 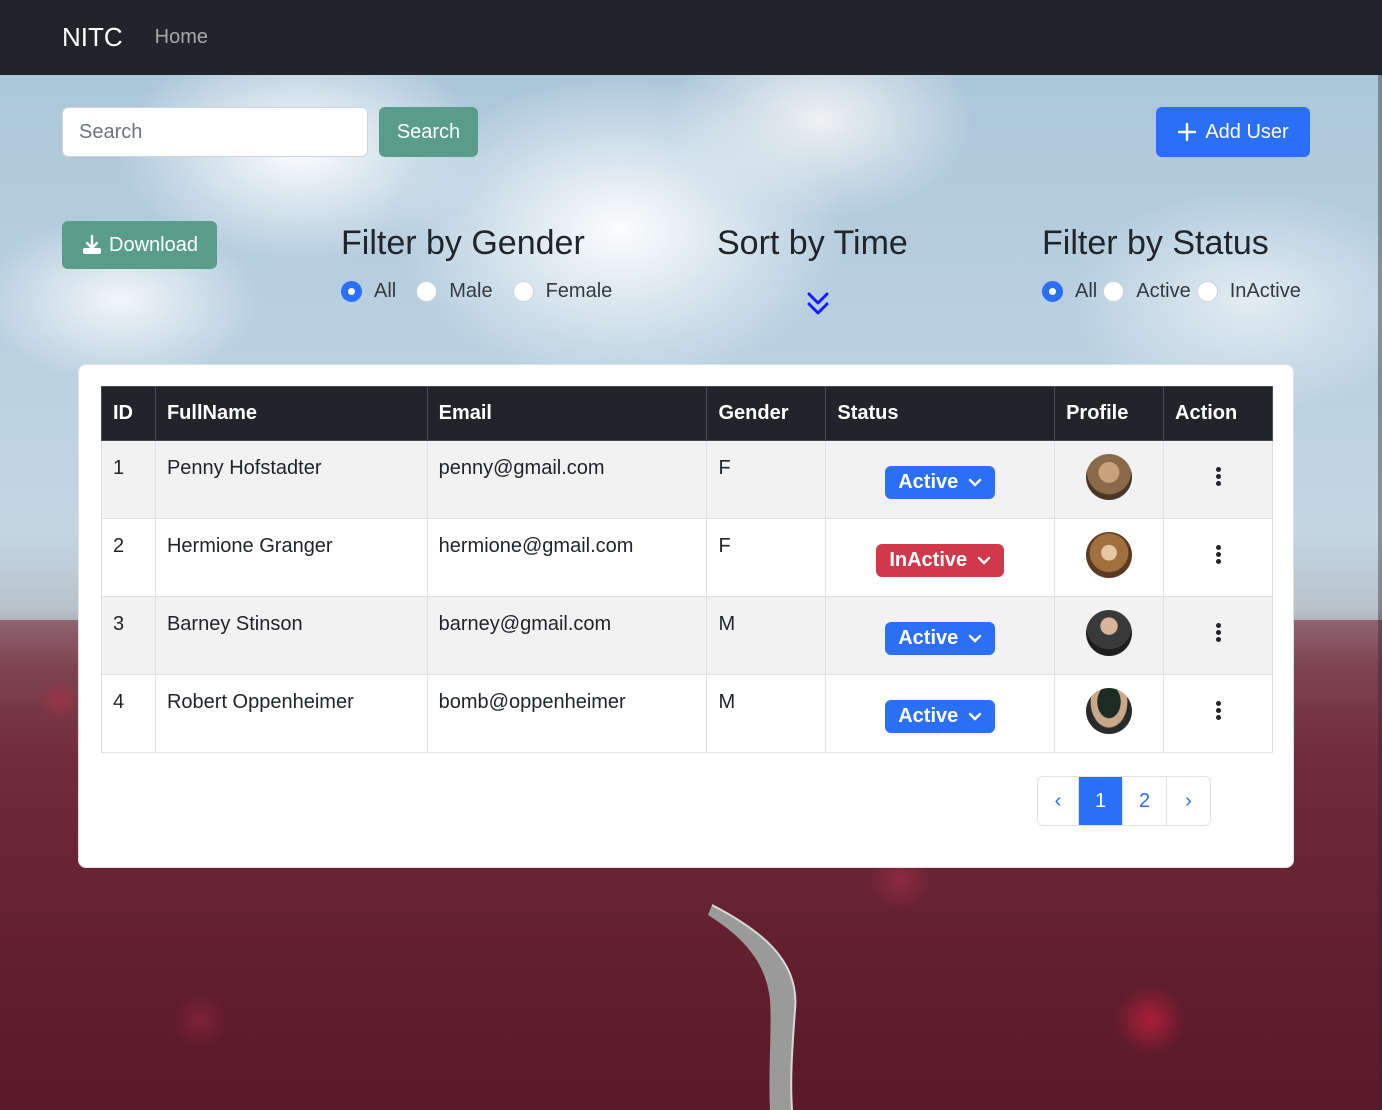 What do you see at coordinates (523, 291) in the screenshot?
I see `gender-radio-female` at bounding box center [523, 291].